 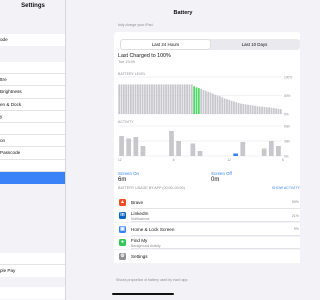 I want to click on activity-y-tick: 60m, so click(x=287, y=127).